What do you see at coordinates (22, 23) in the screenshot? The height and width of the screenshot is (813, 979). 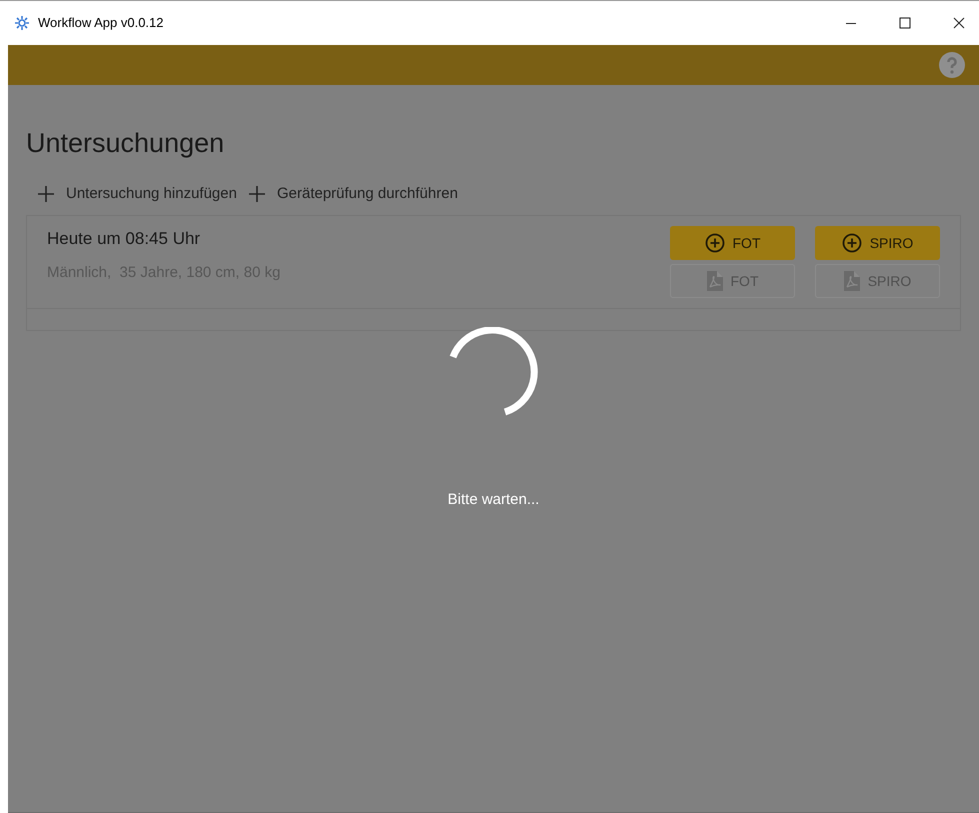 I see `app-logo-icon` at bounding box center [22, 23].